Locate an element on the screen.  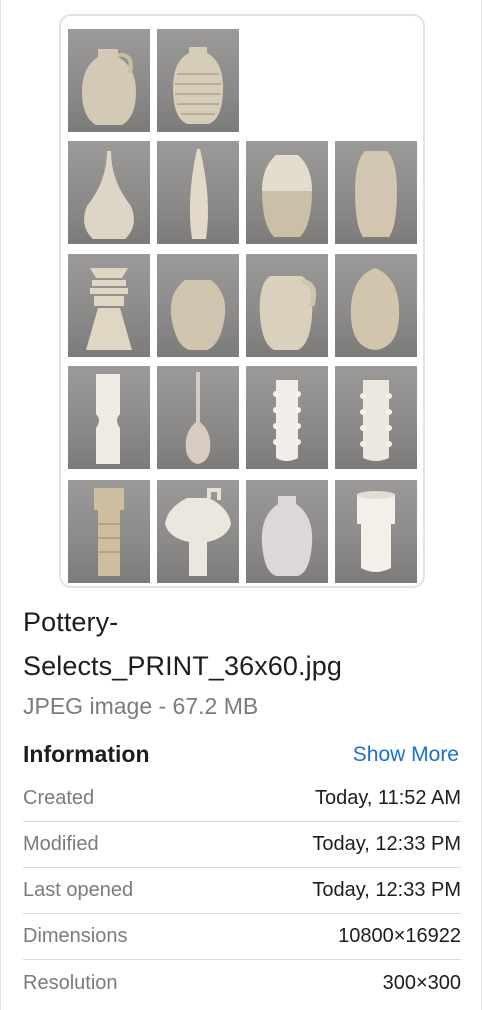
info-label: Modified is located at coordinates (61, 844).